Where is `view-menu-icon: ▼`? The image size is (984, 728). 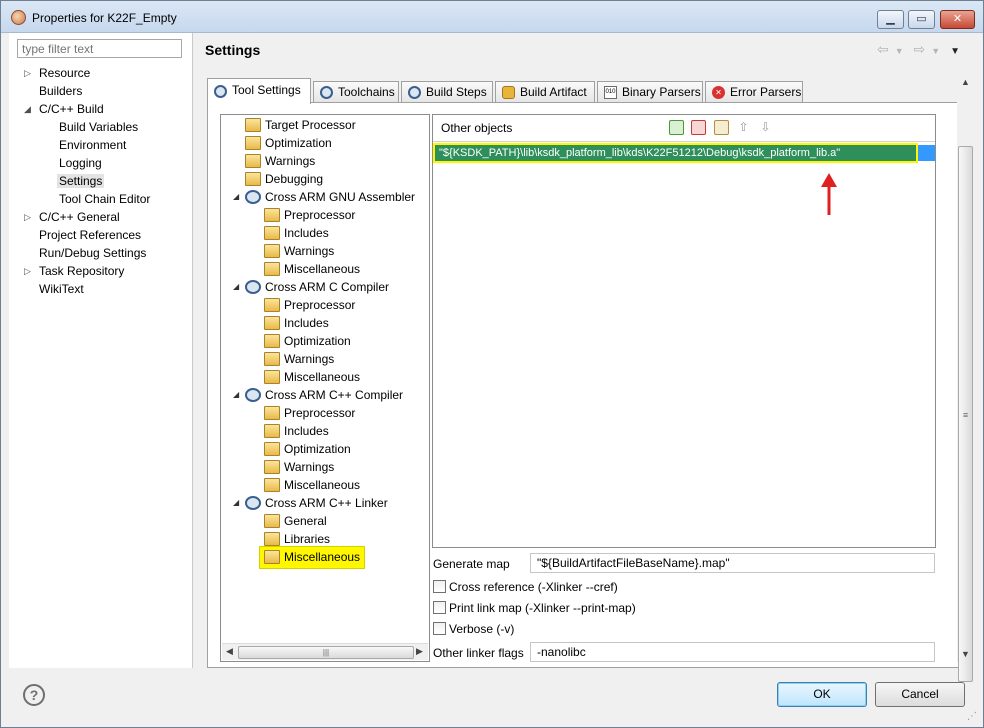 view-menu-icon: ▼ is located at coordinates (955, 51).